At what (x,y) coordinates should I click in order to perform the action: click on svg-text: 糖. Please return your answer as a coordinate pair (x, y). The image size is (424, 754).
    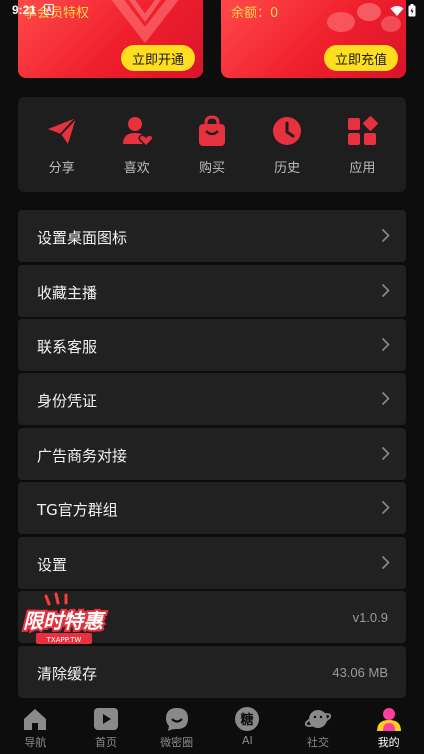
    Looking at the image, I should click on (247, 720).